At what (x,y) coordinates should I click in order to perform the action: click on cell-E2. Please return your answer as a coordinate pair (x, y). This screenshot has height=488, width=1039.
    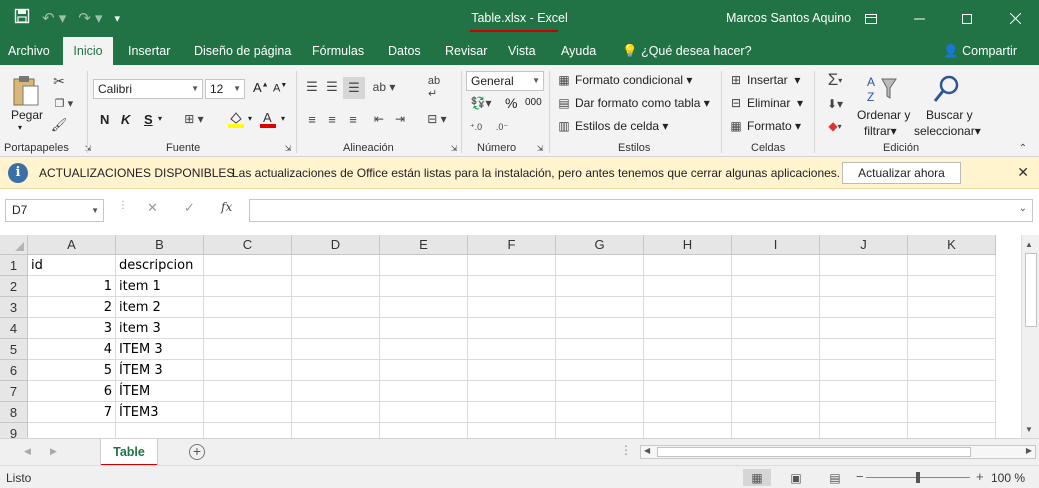
    Looking at the image, I should click on (424, 286).